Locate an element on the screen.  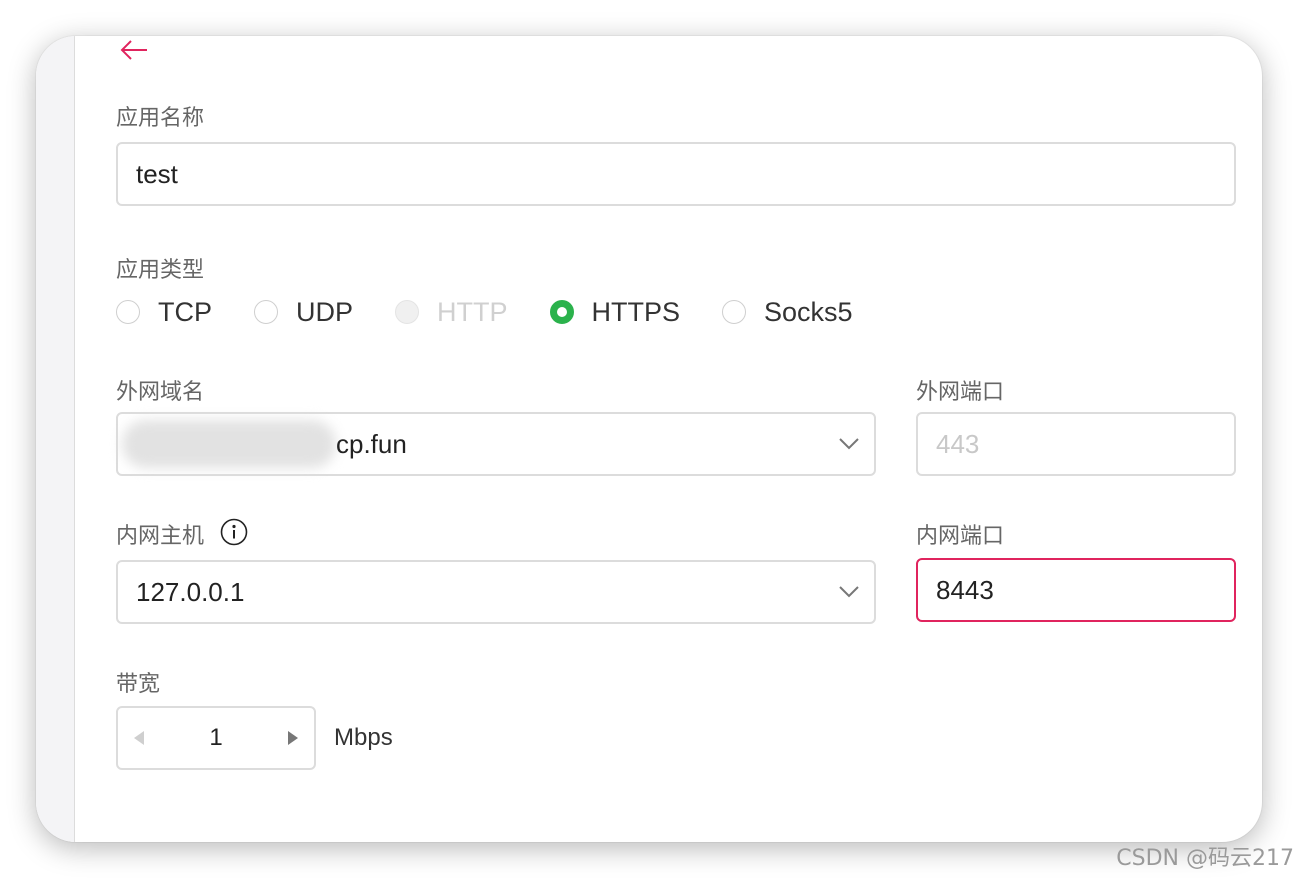
bandwidth-label: 带宽 is located at coordinates (138, 684).